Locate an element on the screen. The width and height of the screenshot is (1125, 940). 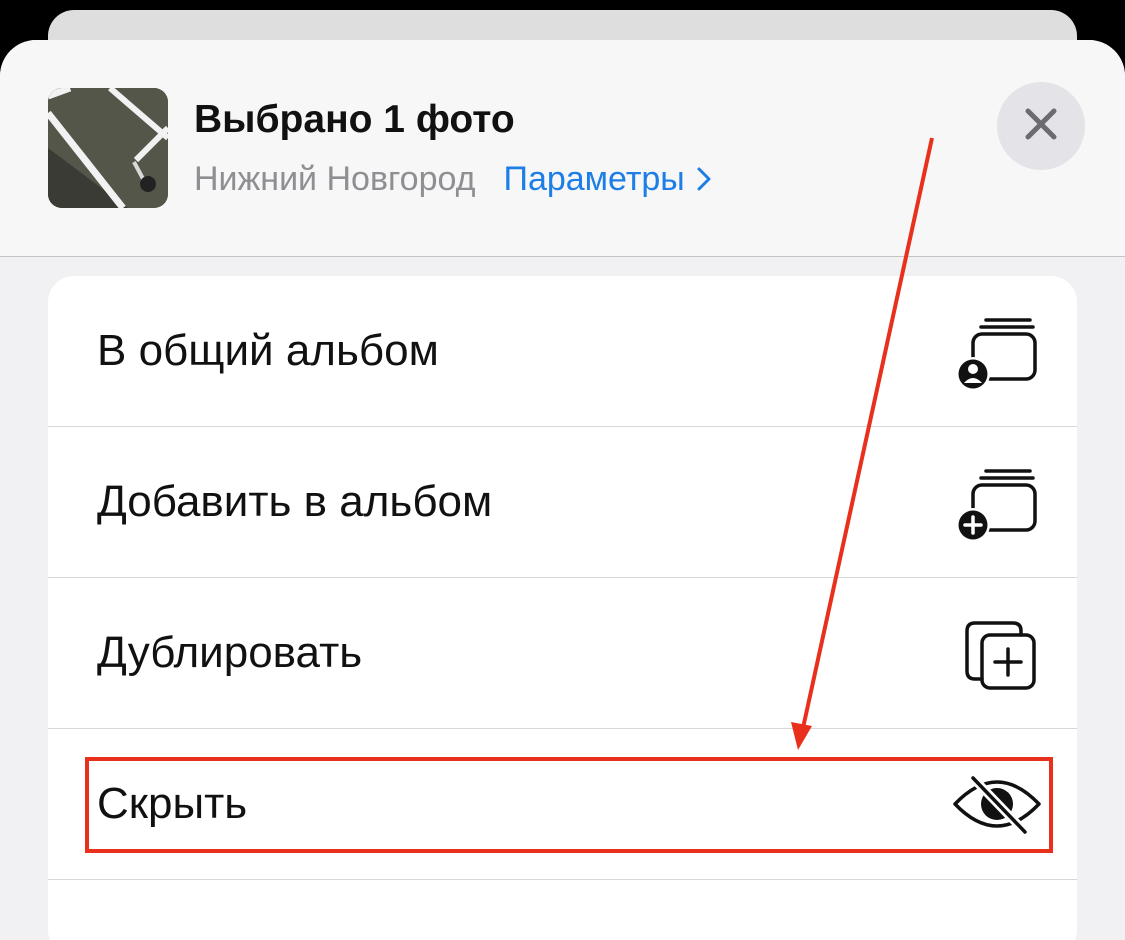
menu-item-add-to-album: Добавить в альбом is located at coordinates (562, 502).